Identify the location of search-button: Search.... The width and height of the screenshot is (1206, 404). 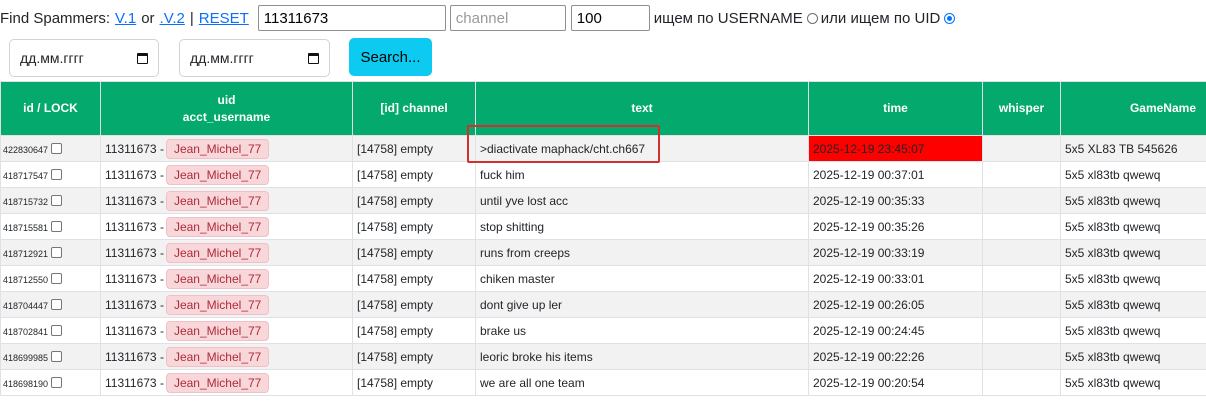
(390, 57).